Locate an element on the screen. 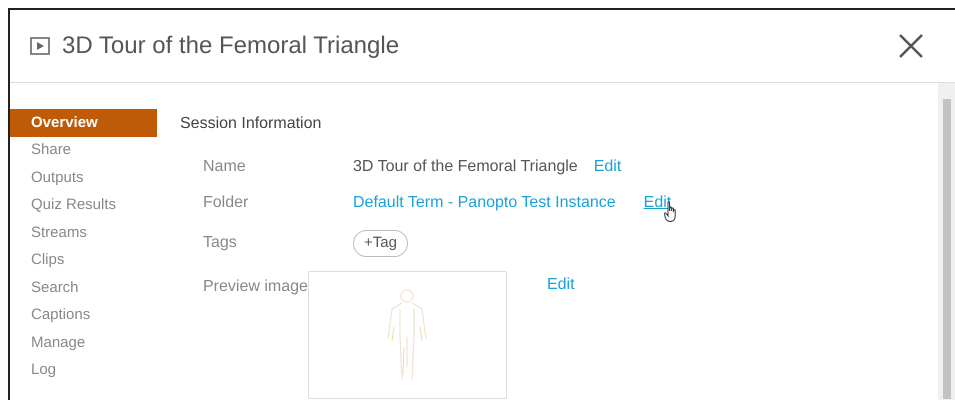 The image size is (955, 400). field-label: Tags is located at coordinates (220, 243).